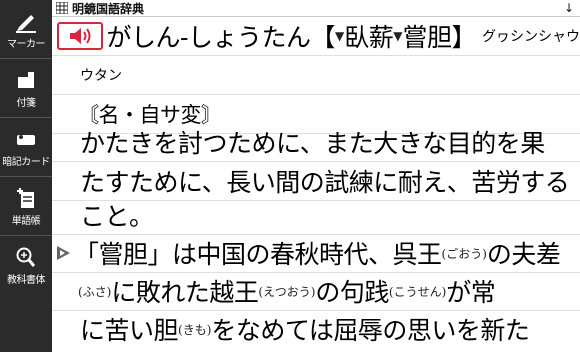 The width and height of the screenshot is (580, 352). What do you see at coordinates (26, 139) in the screenshot?
I see `memory-card-icon` at bounding box center [26, 139].